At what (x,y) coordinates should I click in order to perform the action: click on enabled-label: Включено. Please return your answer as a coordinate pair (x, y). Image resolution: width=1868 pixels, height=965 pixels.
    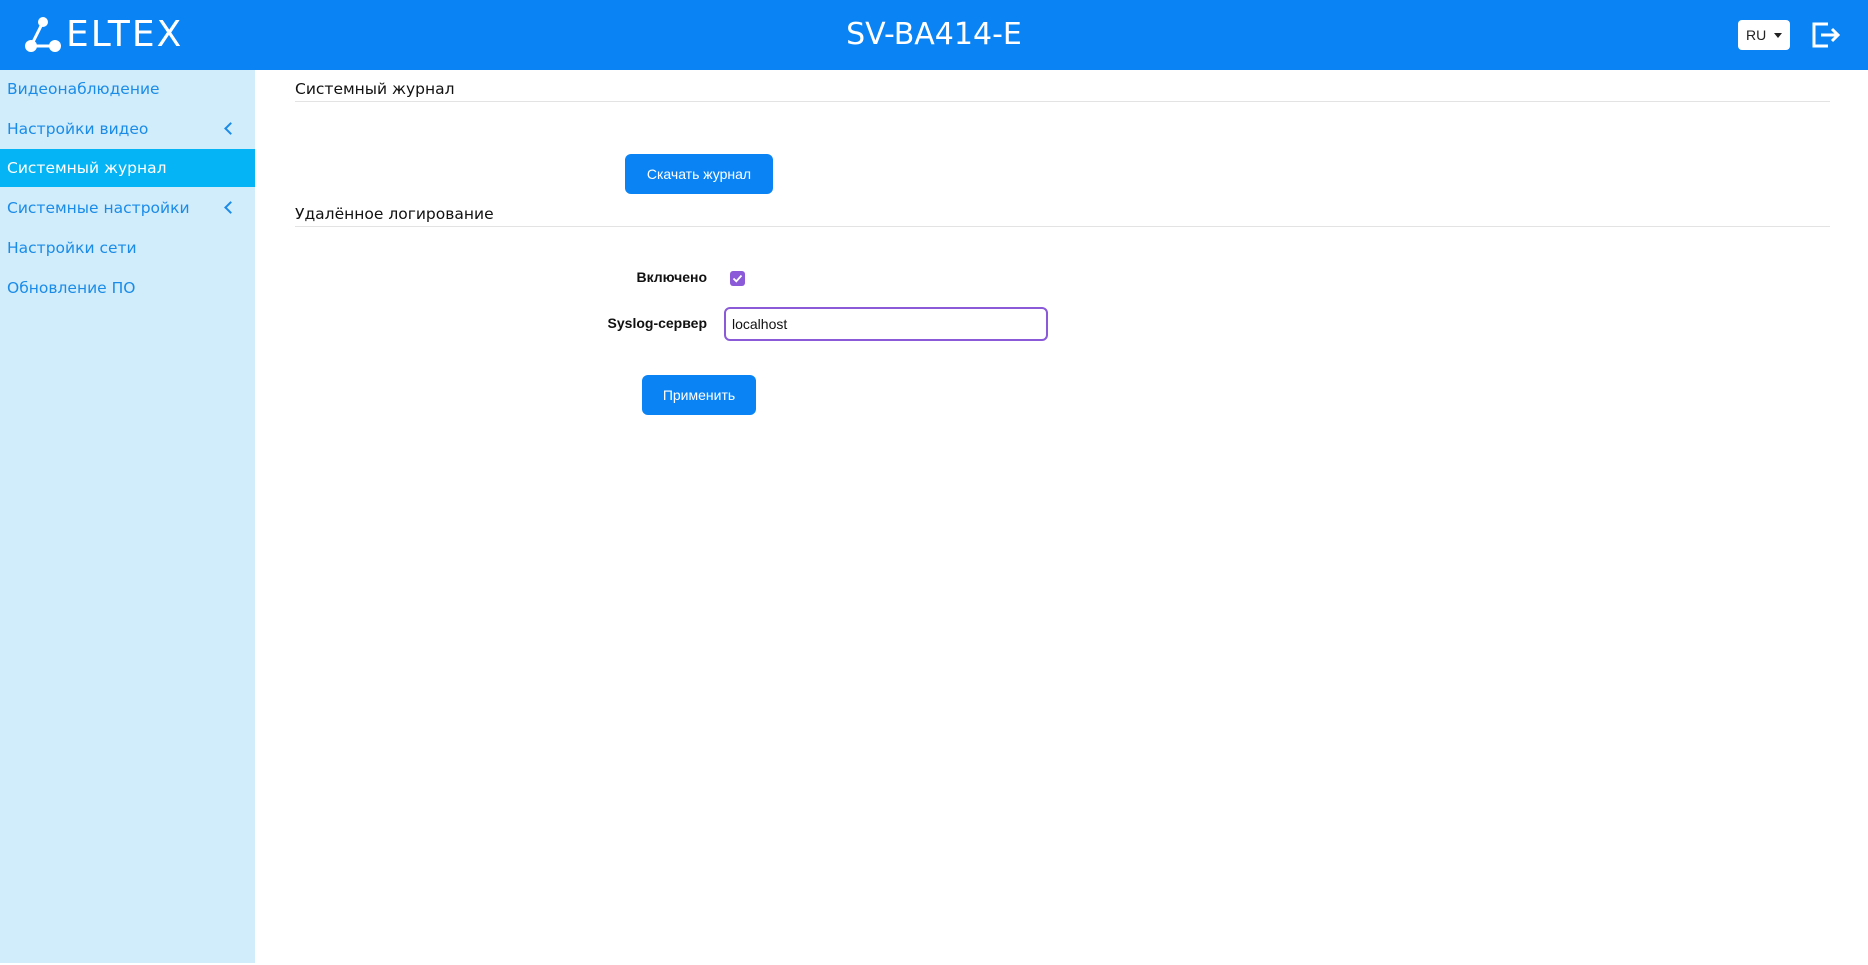
    Looking at the image, I should click on (671, 277).